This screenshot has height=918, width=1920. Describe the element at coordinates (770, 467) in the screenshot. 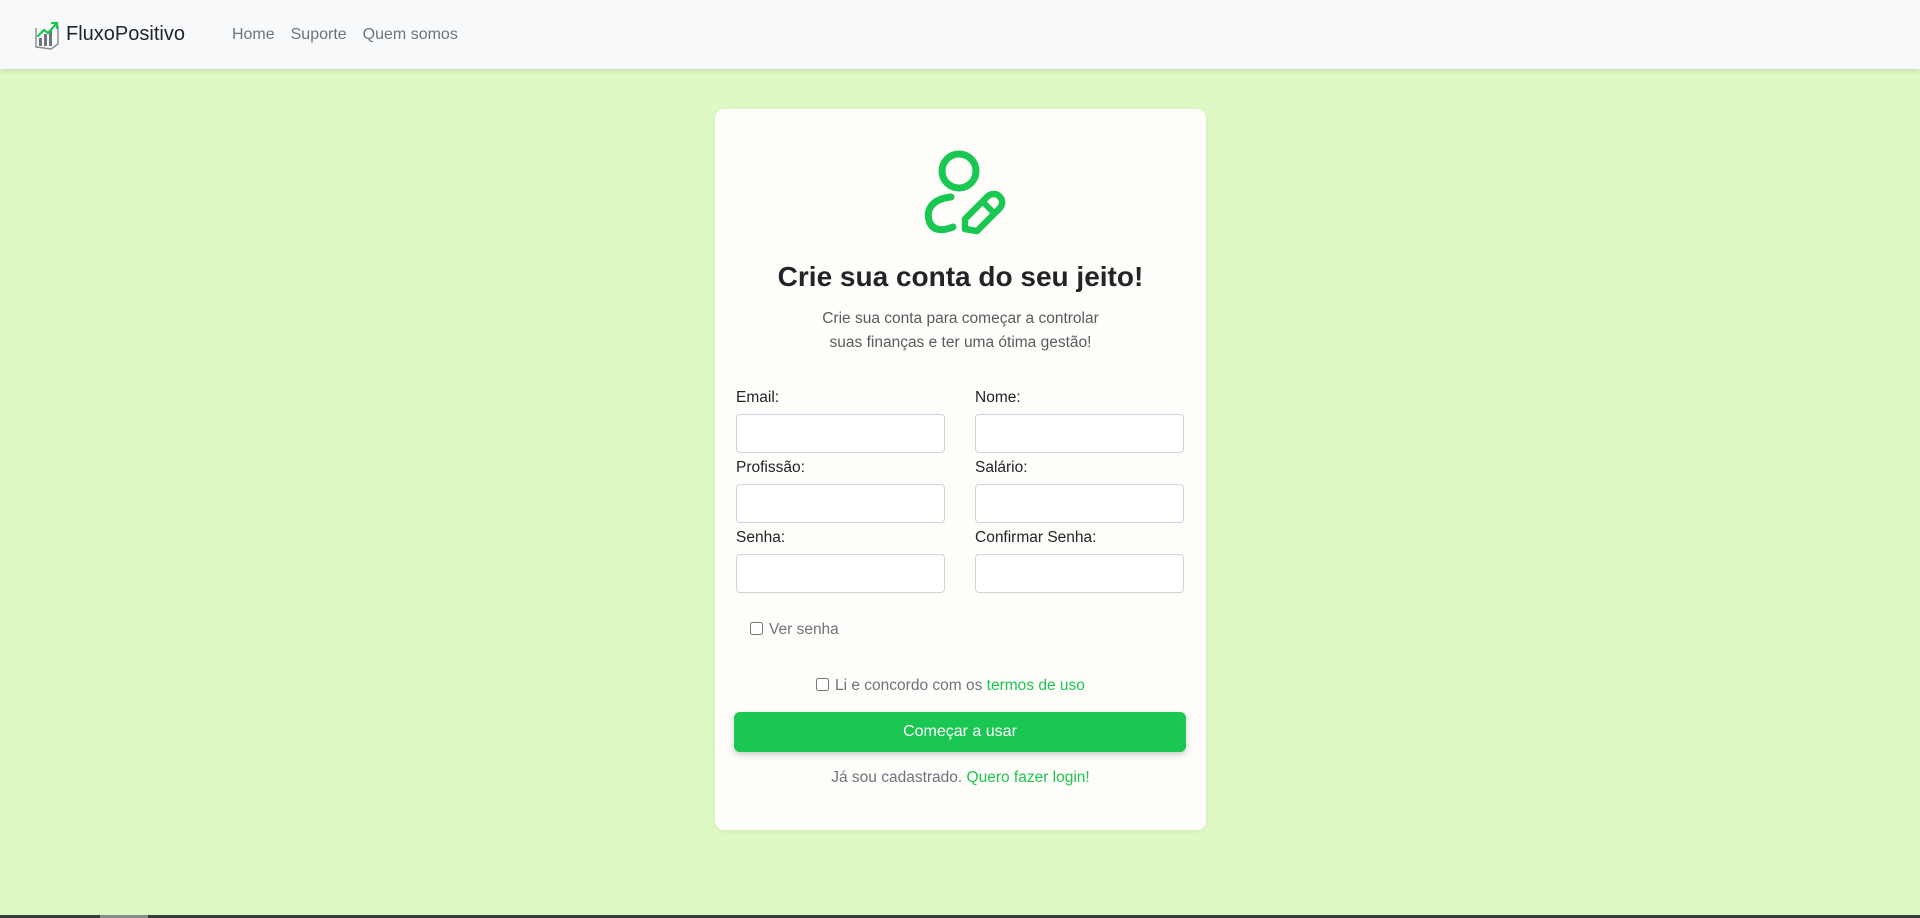

I see `profissao-label: Profissão:` at that location.